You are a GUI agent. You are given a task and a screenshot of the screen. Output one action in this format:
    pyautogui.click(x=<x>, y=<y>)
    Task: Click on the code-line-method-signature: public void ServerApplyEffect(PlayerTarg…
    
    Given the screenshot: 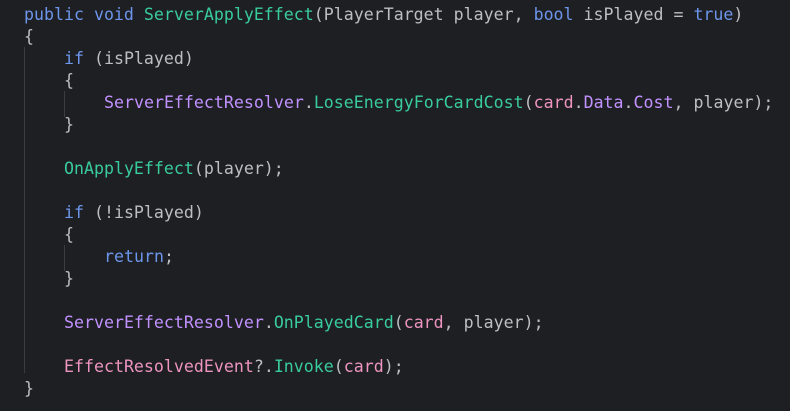 What is the action you would take?
    pyautogui.click(x=383, y=15)
    